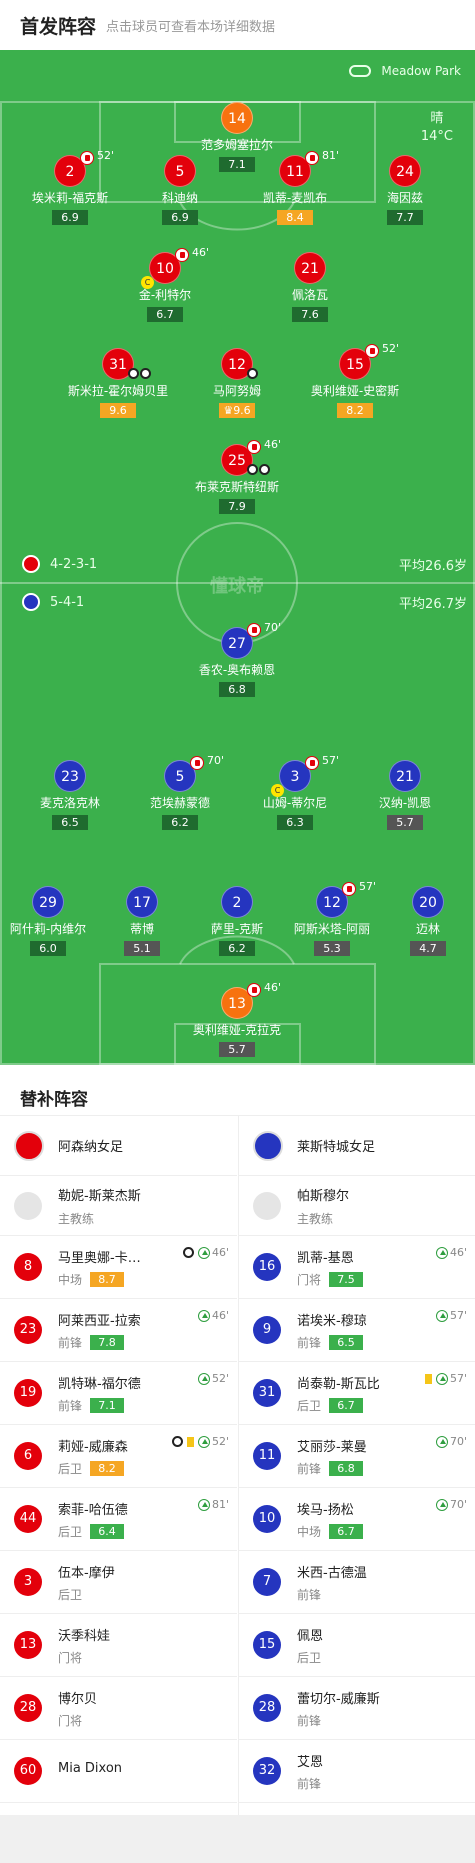  What do you see at coordinates (99, 1196) in the screenshot?
I see `coach-name: 勒妮-斯莱杰斯` at bounding box center [99, 1196].